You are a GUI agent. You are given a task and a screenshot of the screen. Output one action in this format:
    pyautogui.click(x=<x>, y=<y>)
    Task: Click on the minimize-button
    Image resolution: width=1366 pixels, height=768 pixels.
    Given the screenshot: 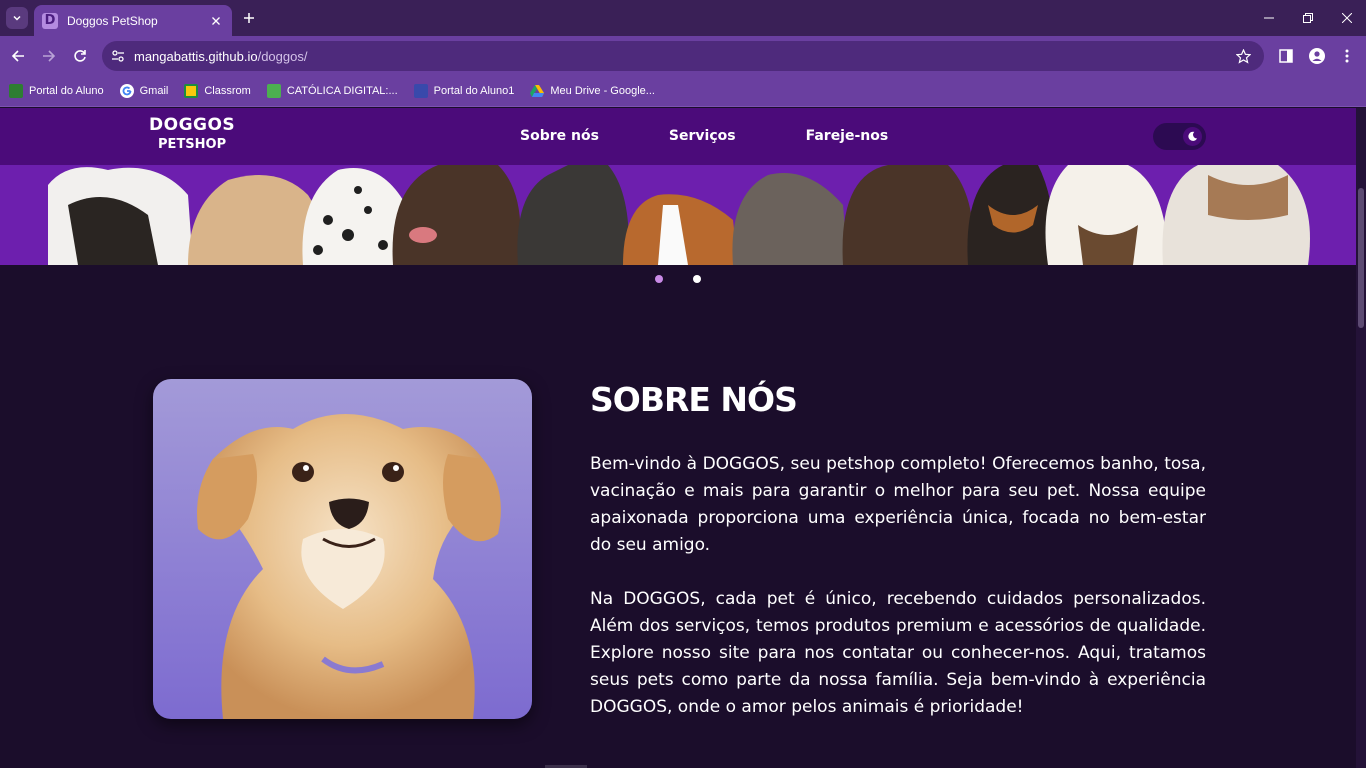 What is the action you would take?
    pyautogui.click(x=1268, y=18)
    